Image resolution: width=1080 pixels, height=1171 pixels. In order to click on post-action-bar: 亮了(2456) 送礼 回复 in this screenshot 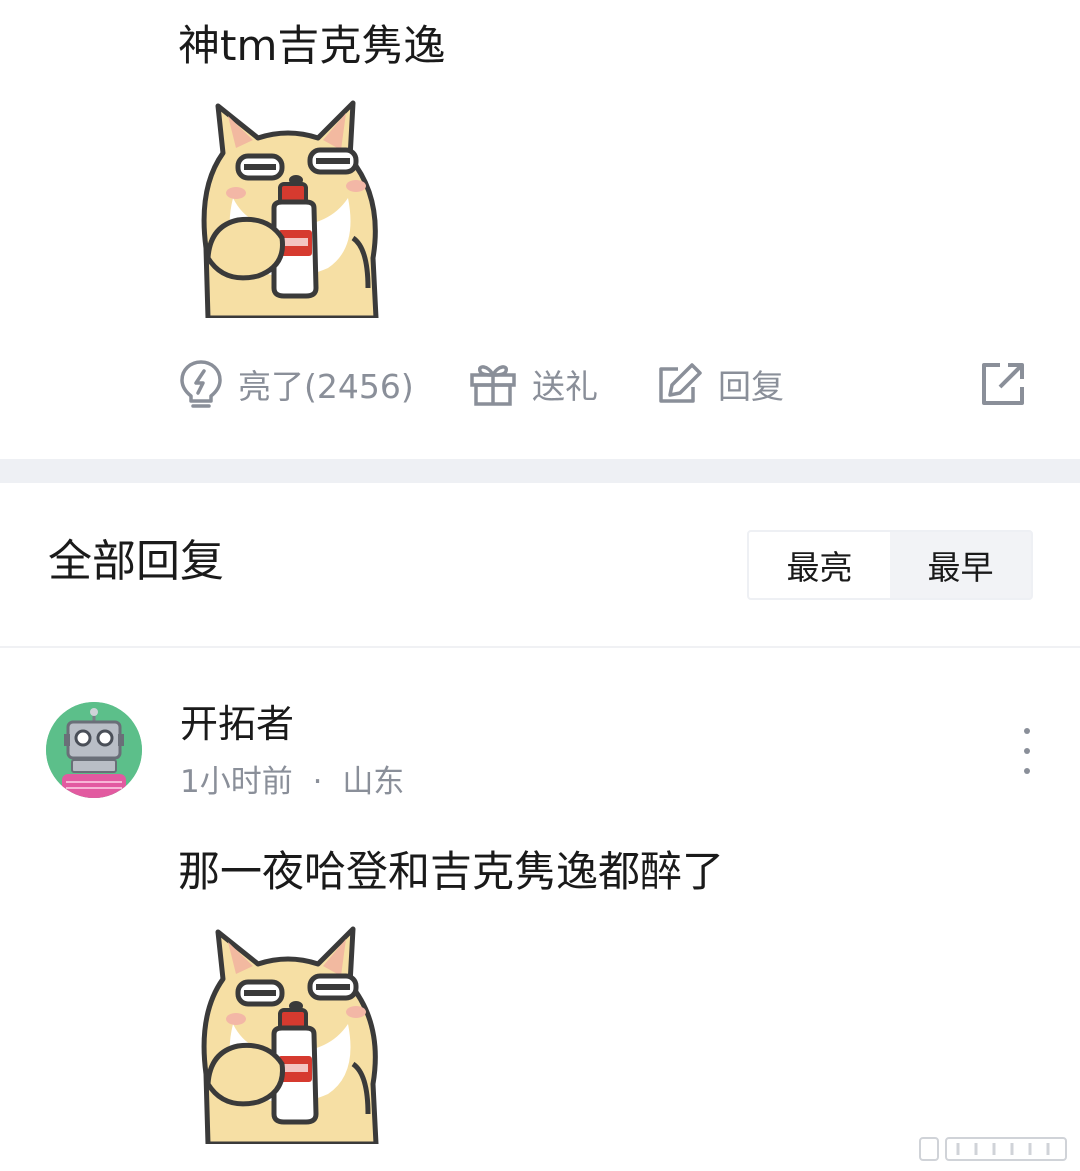, I will do `click(608, 384)`.